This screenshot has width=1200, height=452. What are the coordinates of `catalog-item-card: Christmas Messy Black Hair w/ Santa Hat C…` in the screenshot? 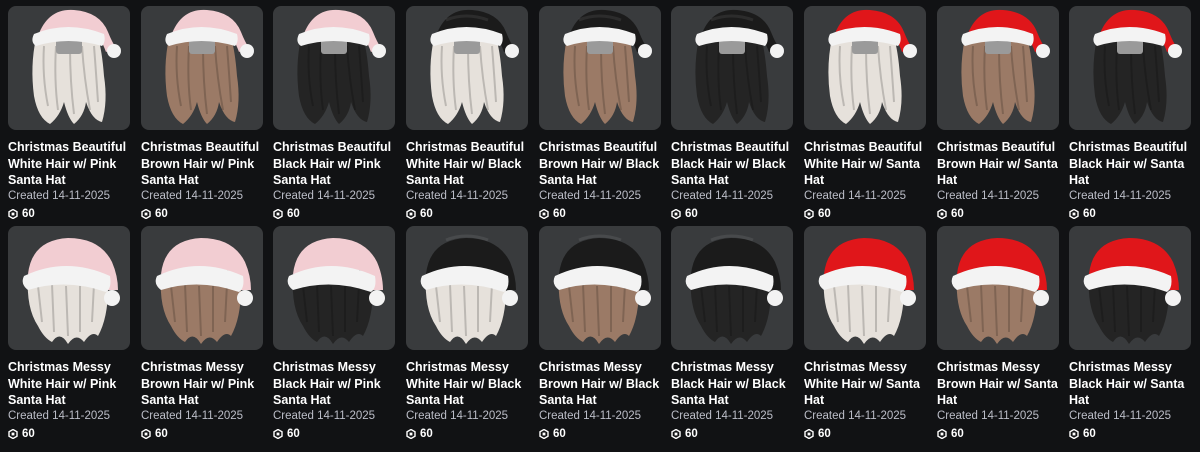 It's located at (1130, 335).